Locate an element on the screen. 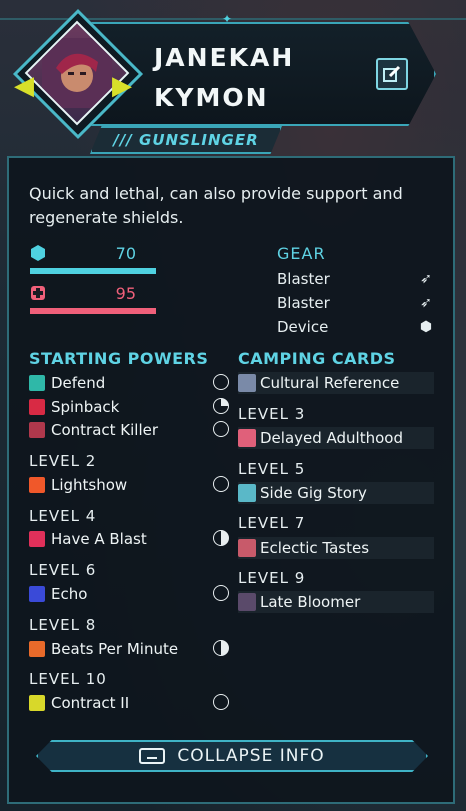 The height and width of the screenshot is (811, 466). power-row: Contract II is located at coordinates (129, 703).